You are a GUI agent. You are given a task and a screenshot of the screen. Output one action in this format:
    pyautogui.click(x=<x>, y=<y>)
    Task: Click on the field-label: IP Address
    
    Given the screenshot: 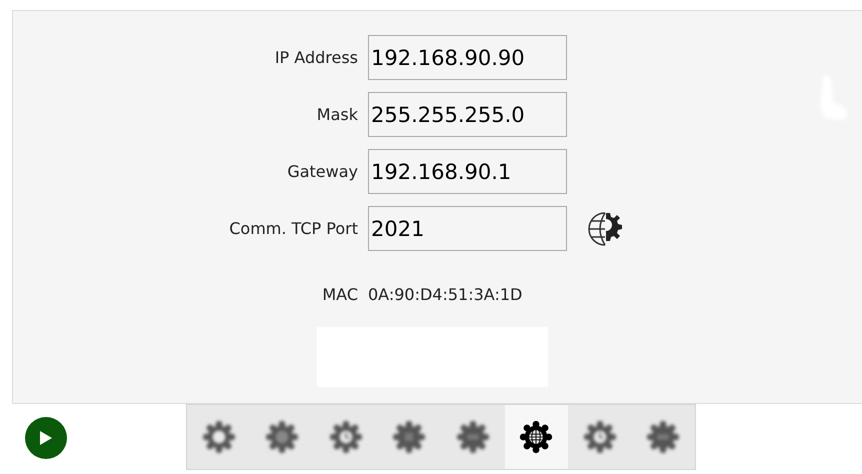 What is the action you would take?
    pyautogui.click(x=316, y=57)
    